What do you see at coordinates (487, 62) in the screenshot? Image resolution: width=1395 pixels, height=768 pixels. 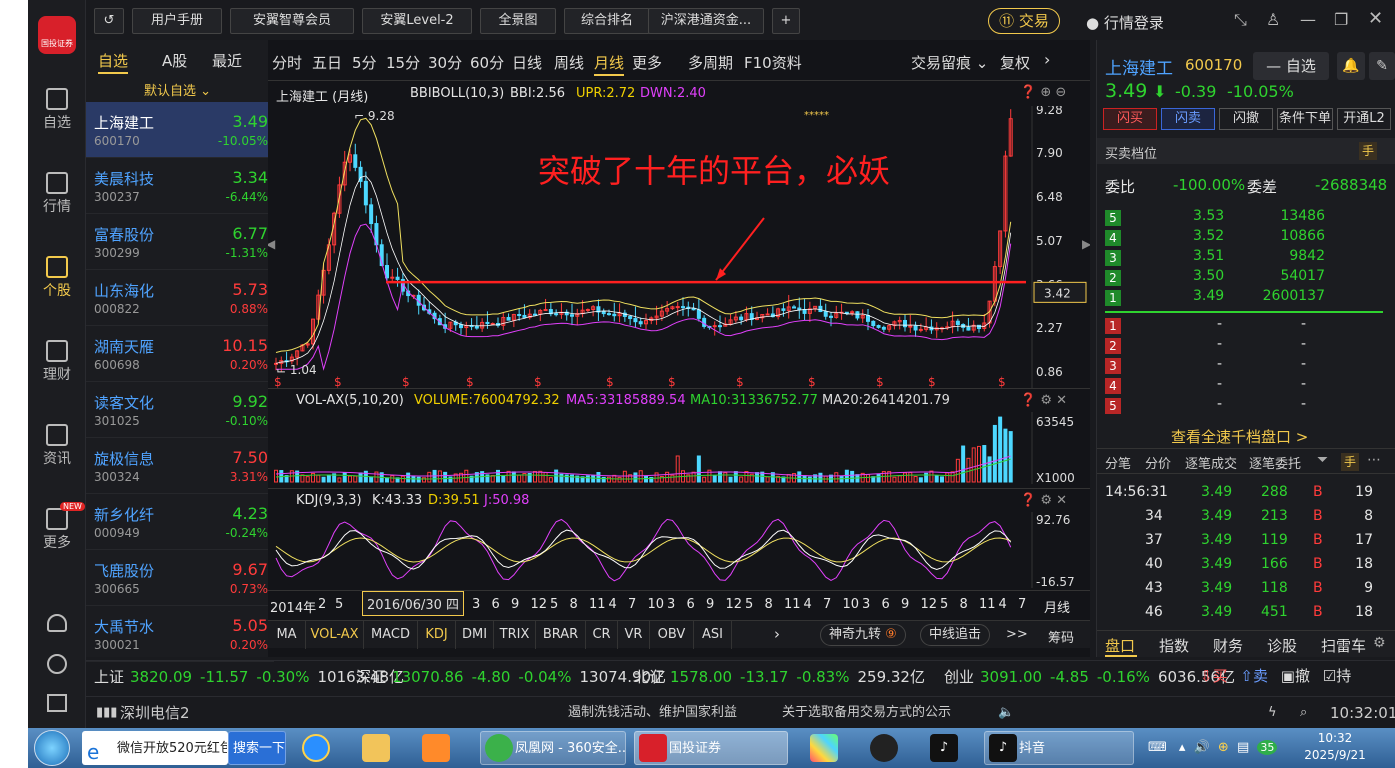 I see `tab-period-5: 60分` at bounding box center [487, 62].